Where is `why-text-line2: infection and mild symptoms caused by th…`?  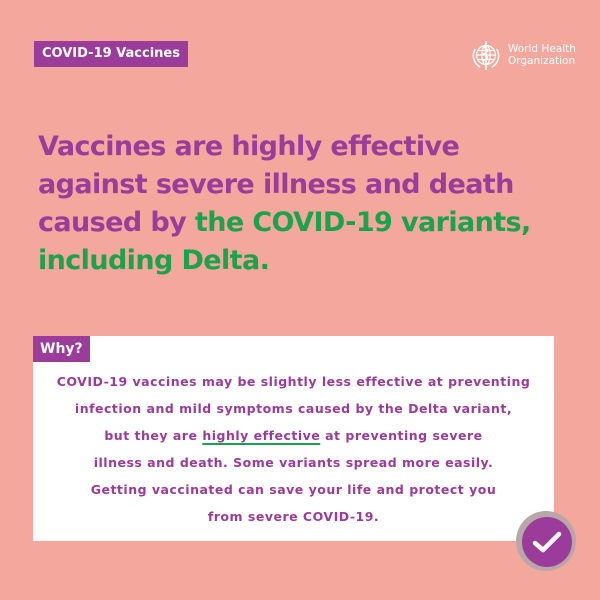
why-text-line2: infection and mild symptoms caused by th… is located at coordinates (293, 408).